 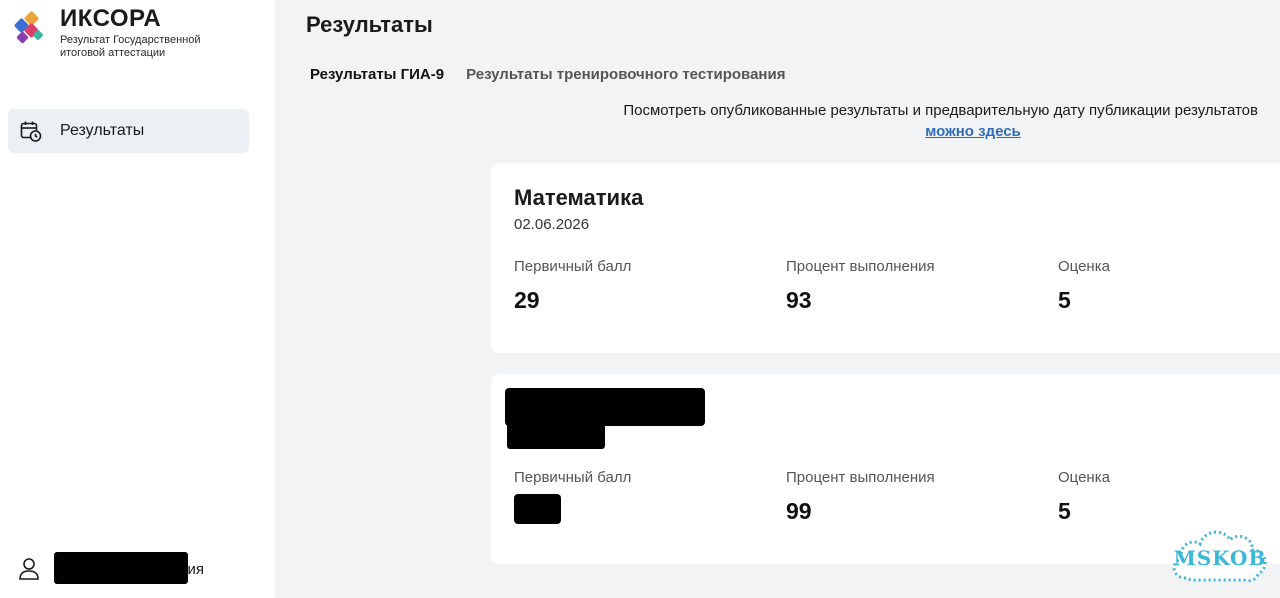 I want to click on user-name-suffix: ия, so click(x=195, y=569).